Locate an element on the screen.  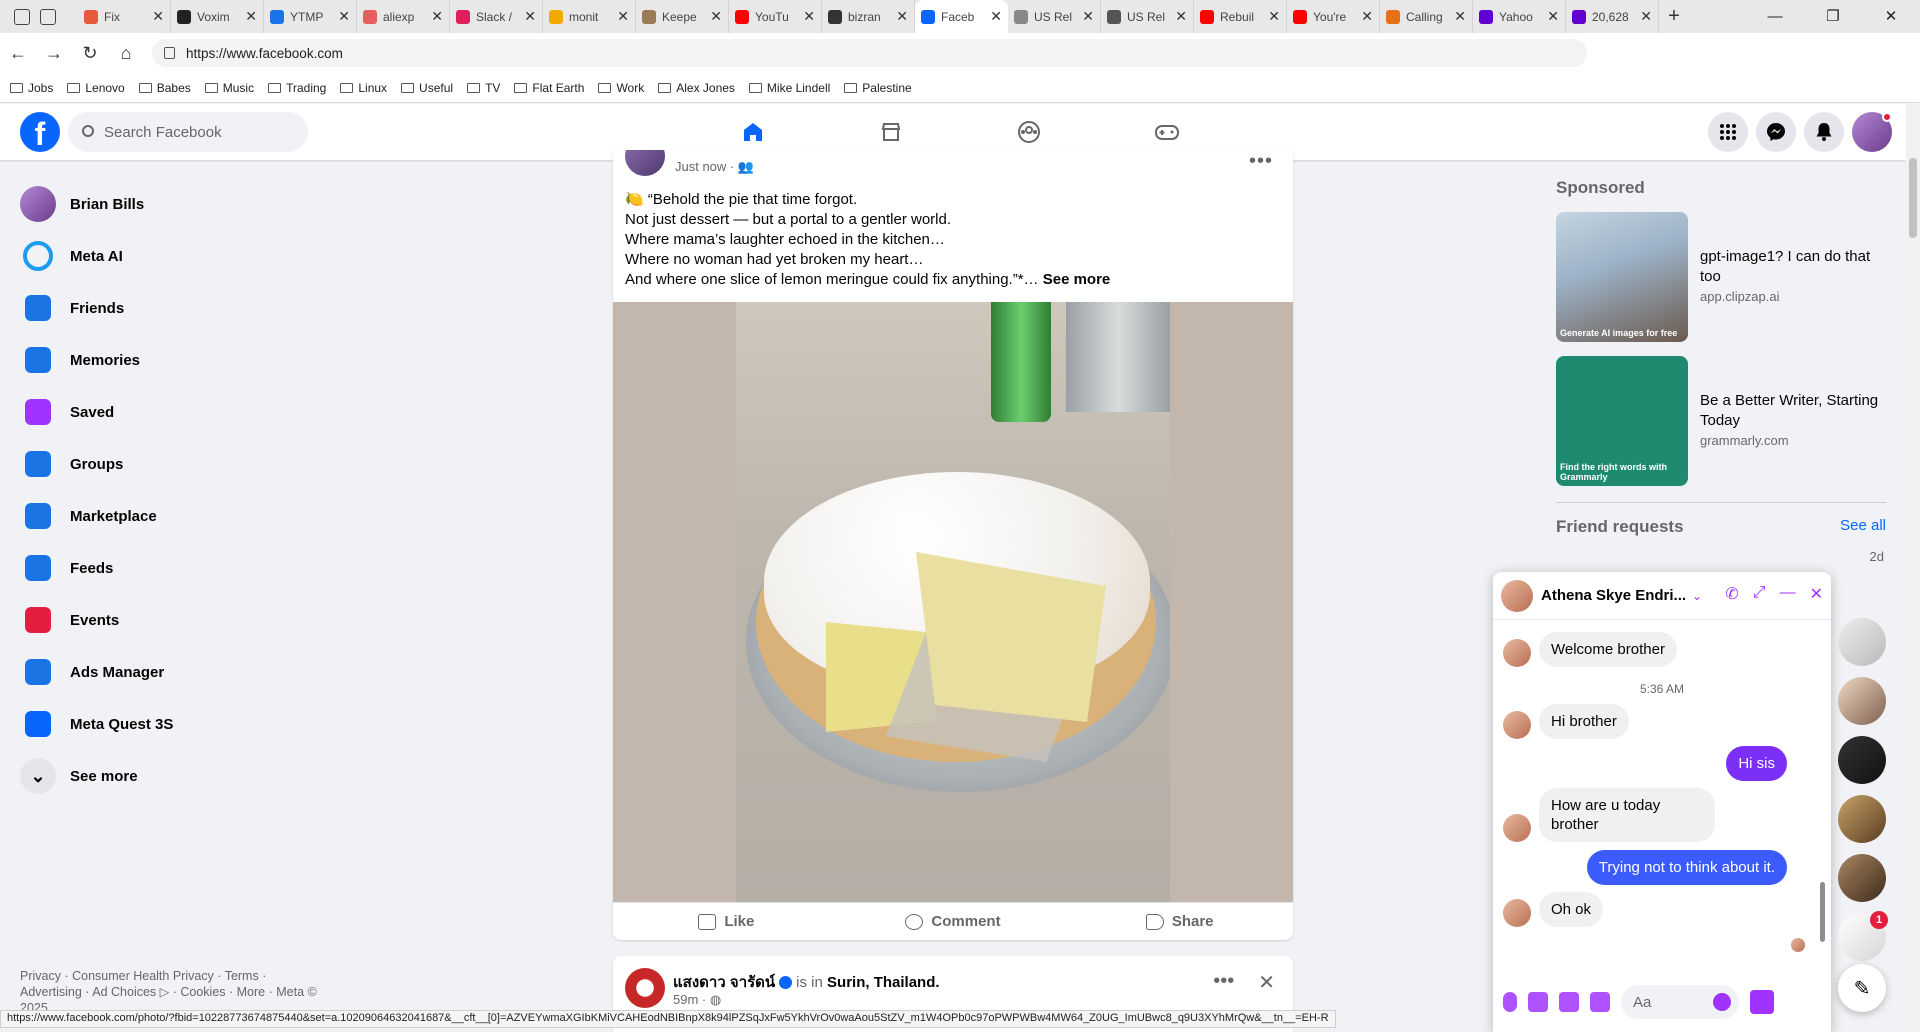
minimize-button: — is located at coordinates (1775, 16).